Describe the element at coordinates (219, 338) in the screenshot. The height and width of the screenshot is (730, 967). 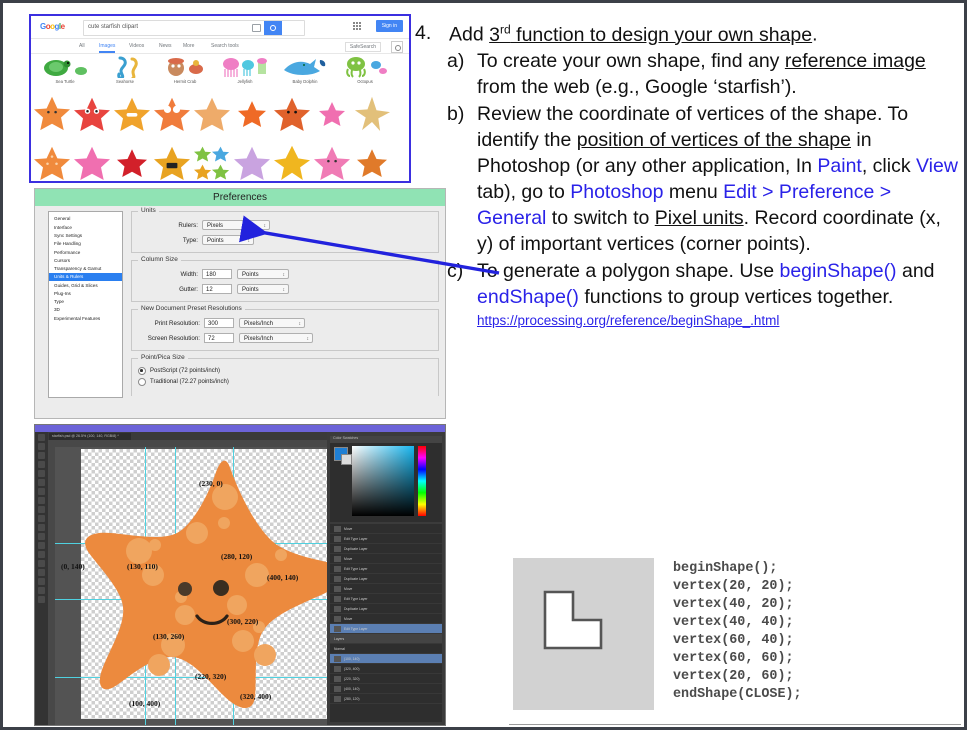
I see `screen-resolution-input: 72` at that location.